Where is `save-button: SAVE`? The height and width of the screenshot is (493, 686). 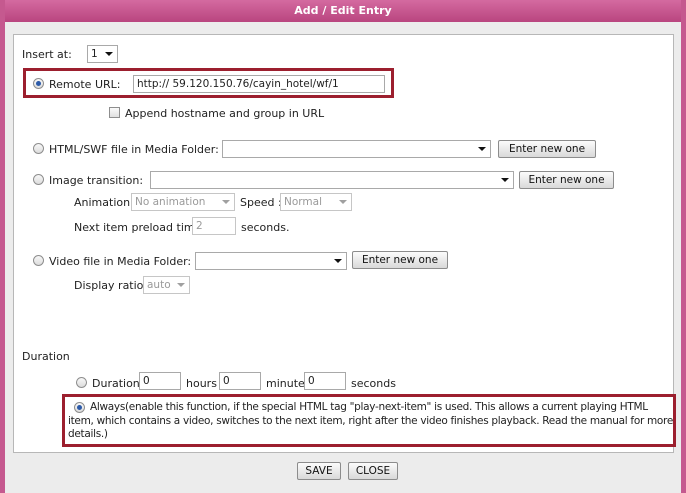 save-button: SAVE is located at coordinates (319, 471).